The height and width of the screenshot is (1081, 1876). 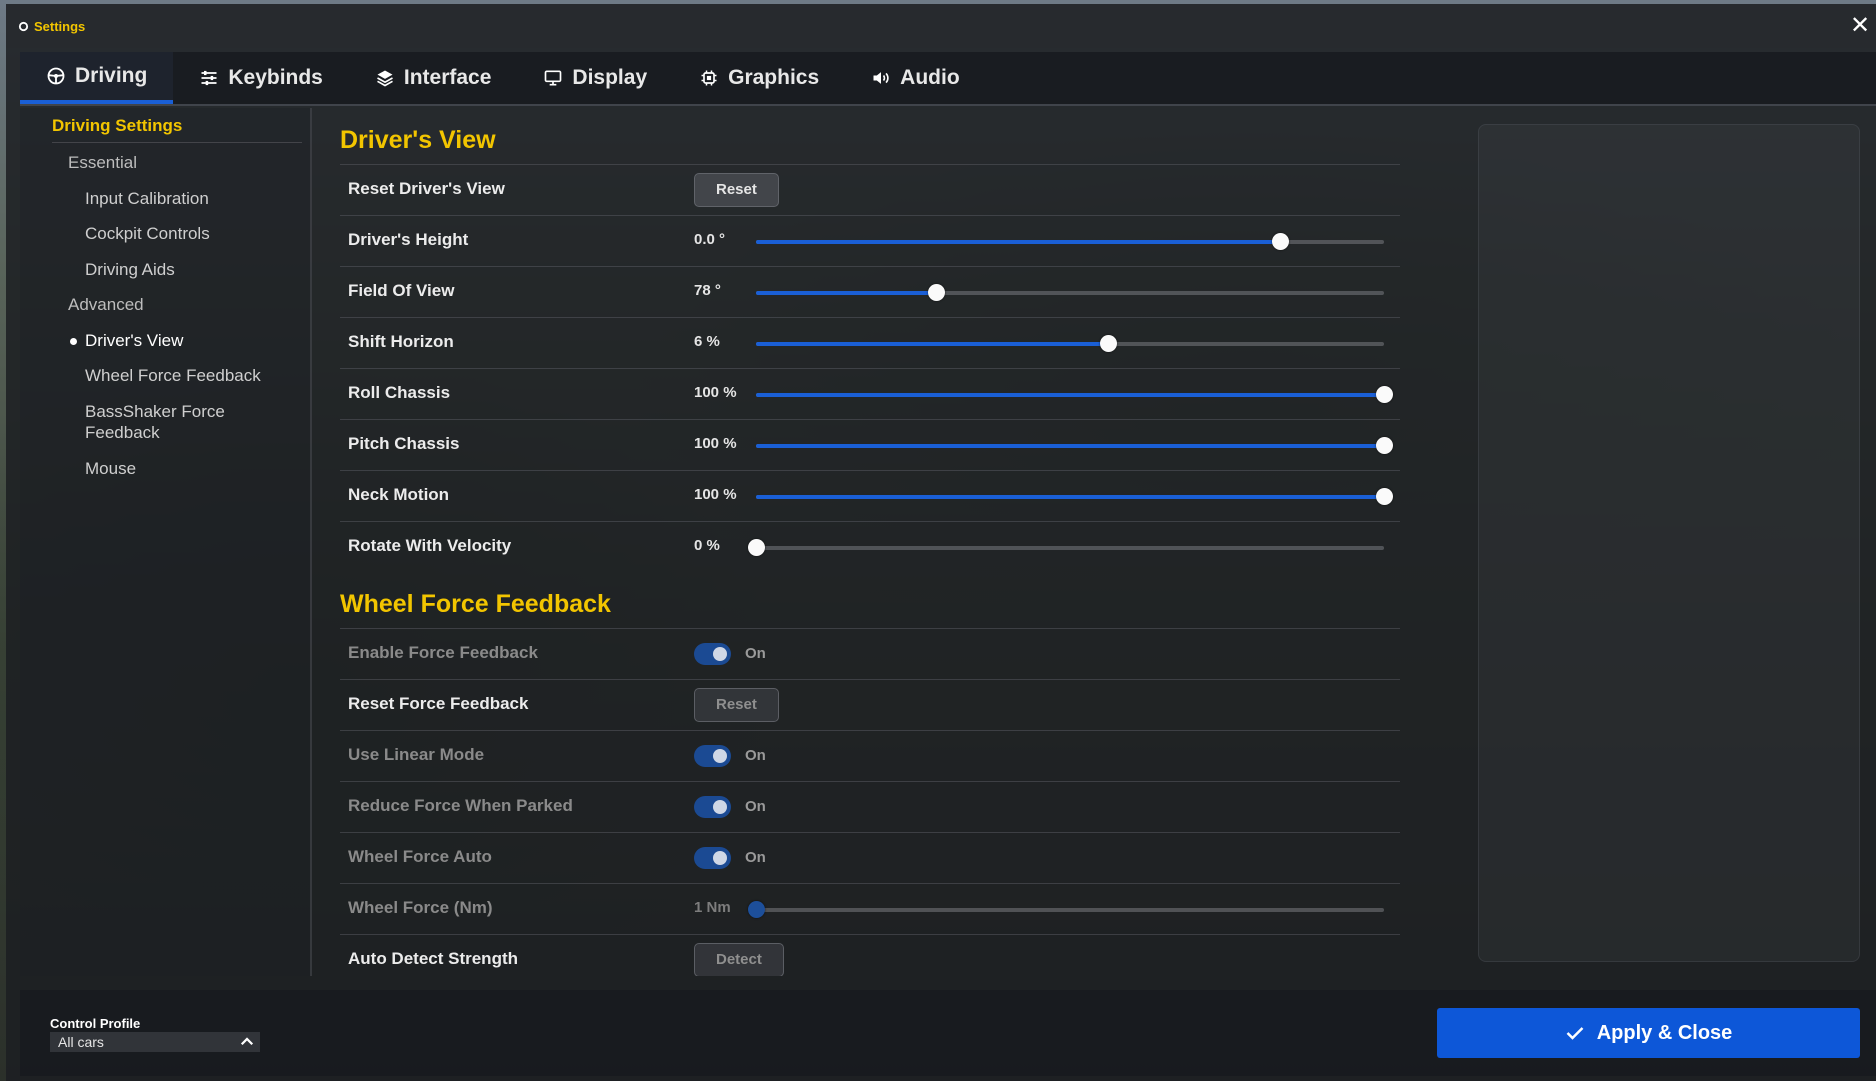 What do you see at coordinates (247, 1041) in the screenshot?
I see `chevron-up-icon` at bounding box center [247, 1041].